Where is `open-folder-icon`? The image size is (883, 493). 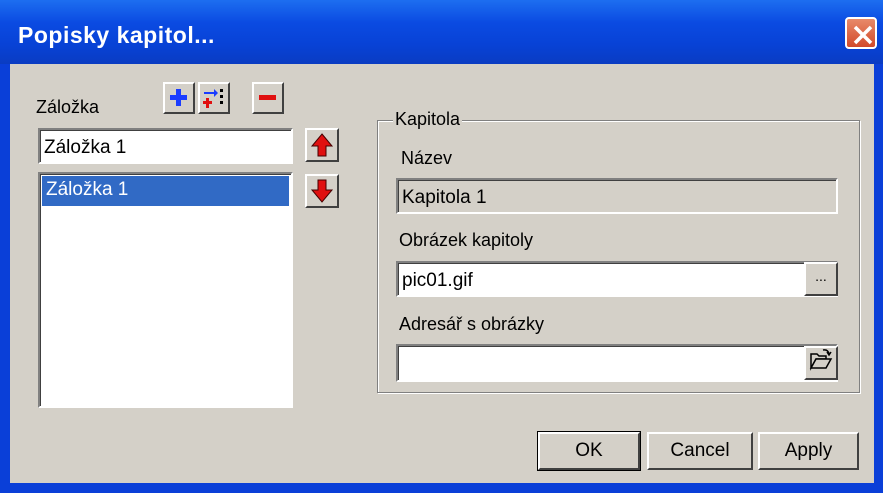 open-folder-icon is located at coordinates (821, 360).